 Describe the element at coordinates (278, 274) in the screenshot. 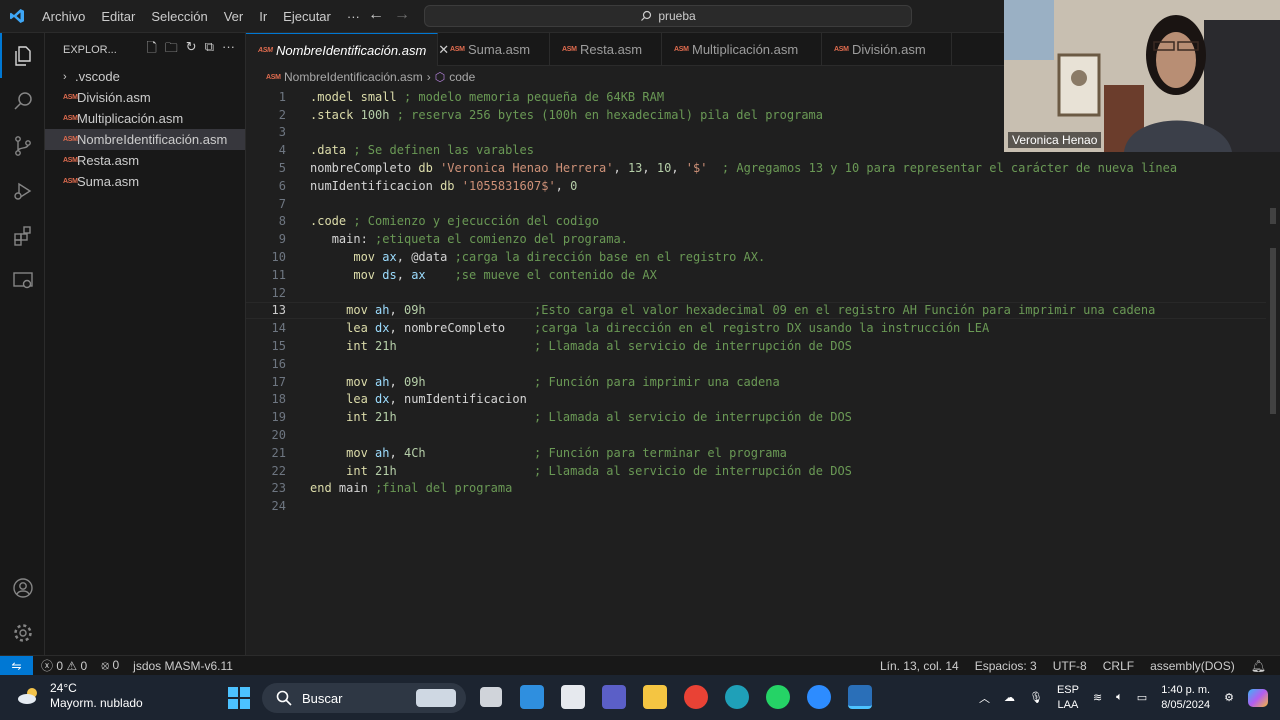

I see `line-number: 11` at that location.